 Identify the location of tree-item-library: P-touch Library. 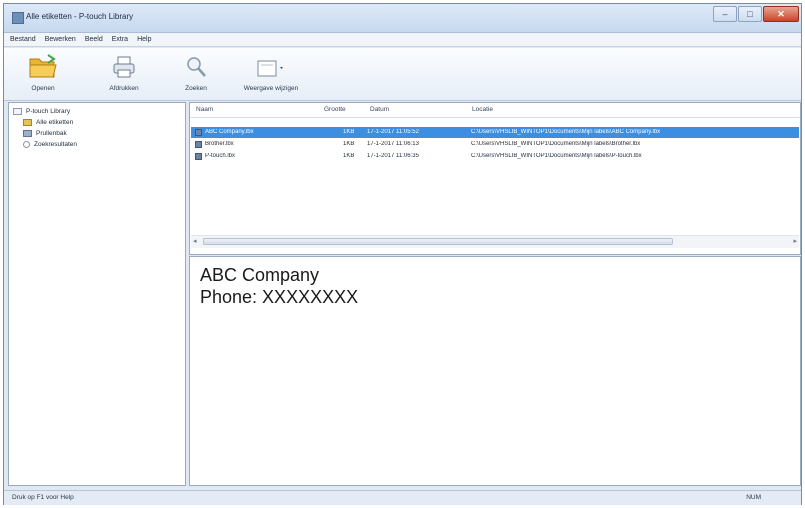
(41, 111).